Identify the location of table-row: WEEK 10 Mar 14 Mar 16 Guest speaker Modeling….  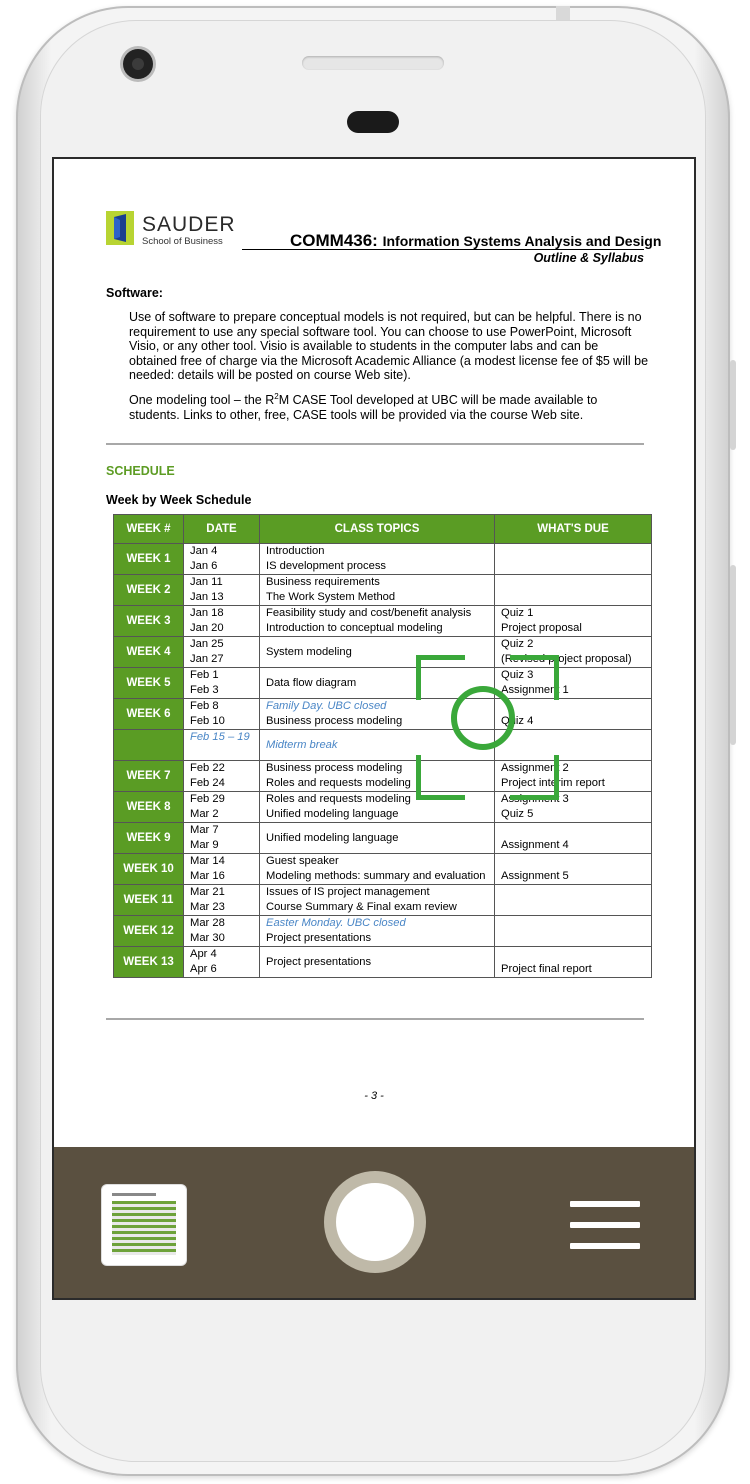
(382, 869).